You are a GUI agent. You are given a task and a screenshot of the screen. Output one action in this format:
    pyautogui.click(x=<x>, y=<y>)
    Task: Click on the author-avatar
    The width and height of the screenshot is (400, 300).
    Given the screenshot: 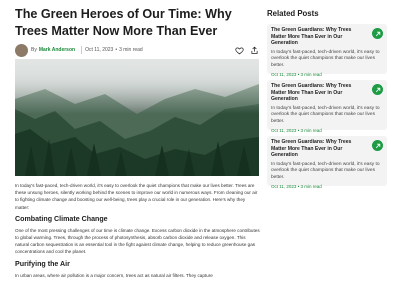 What is the action you would take?
    pyautogui.click(x=21, y=50)
    